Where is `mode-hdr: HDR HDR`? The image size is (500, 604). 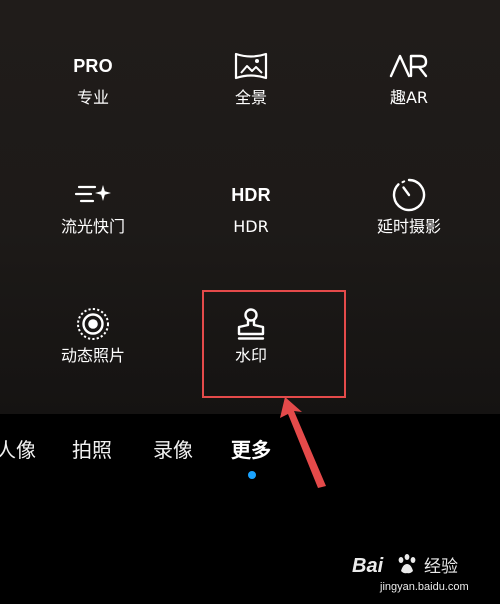
mode-hdr: HDR HDR is located at coordinates (251, 230).